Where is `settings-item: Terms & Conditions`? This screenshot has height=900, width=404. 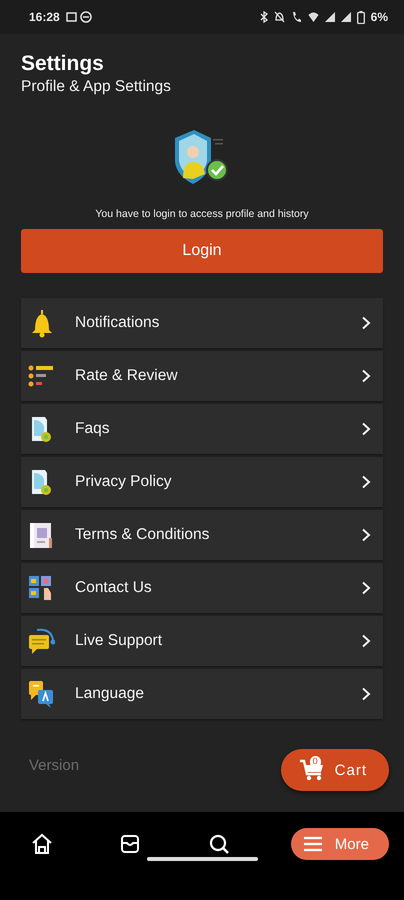 settings-item: Terms & Conditions is located at coordinates (202, 535).